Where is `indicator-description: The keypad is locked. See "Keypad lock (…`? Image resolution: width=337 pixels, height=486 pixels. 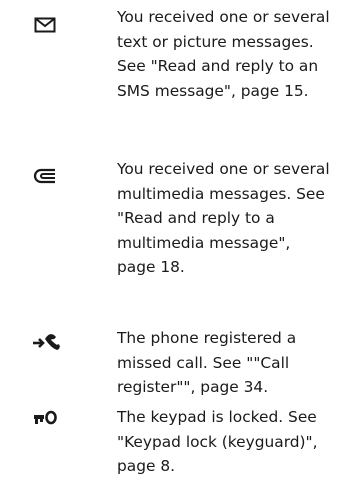
indicator-description: The keypad is locked. See "Keypad lock (… is located at coordinates (217, 441).